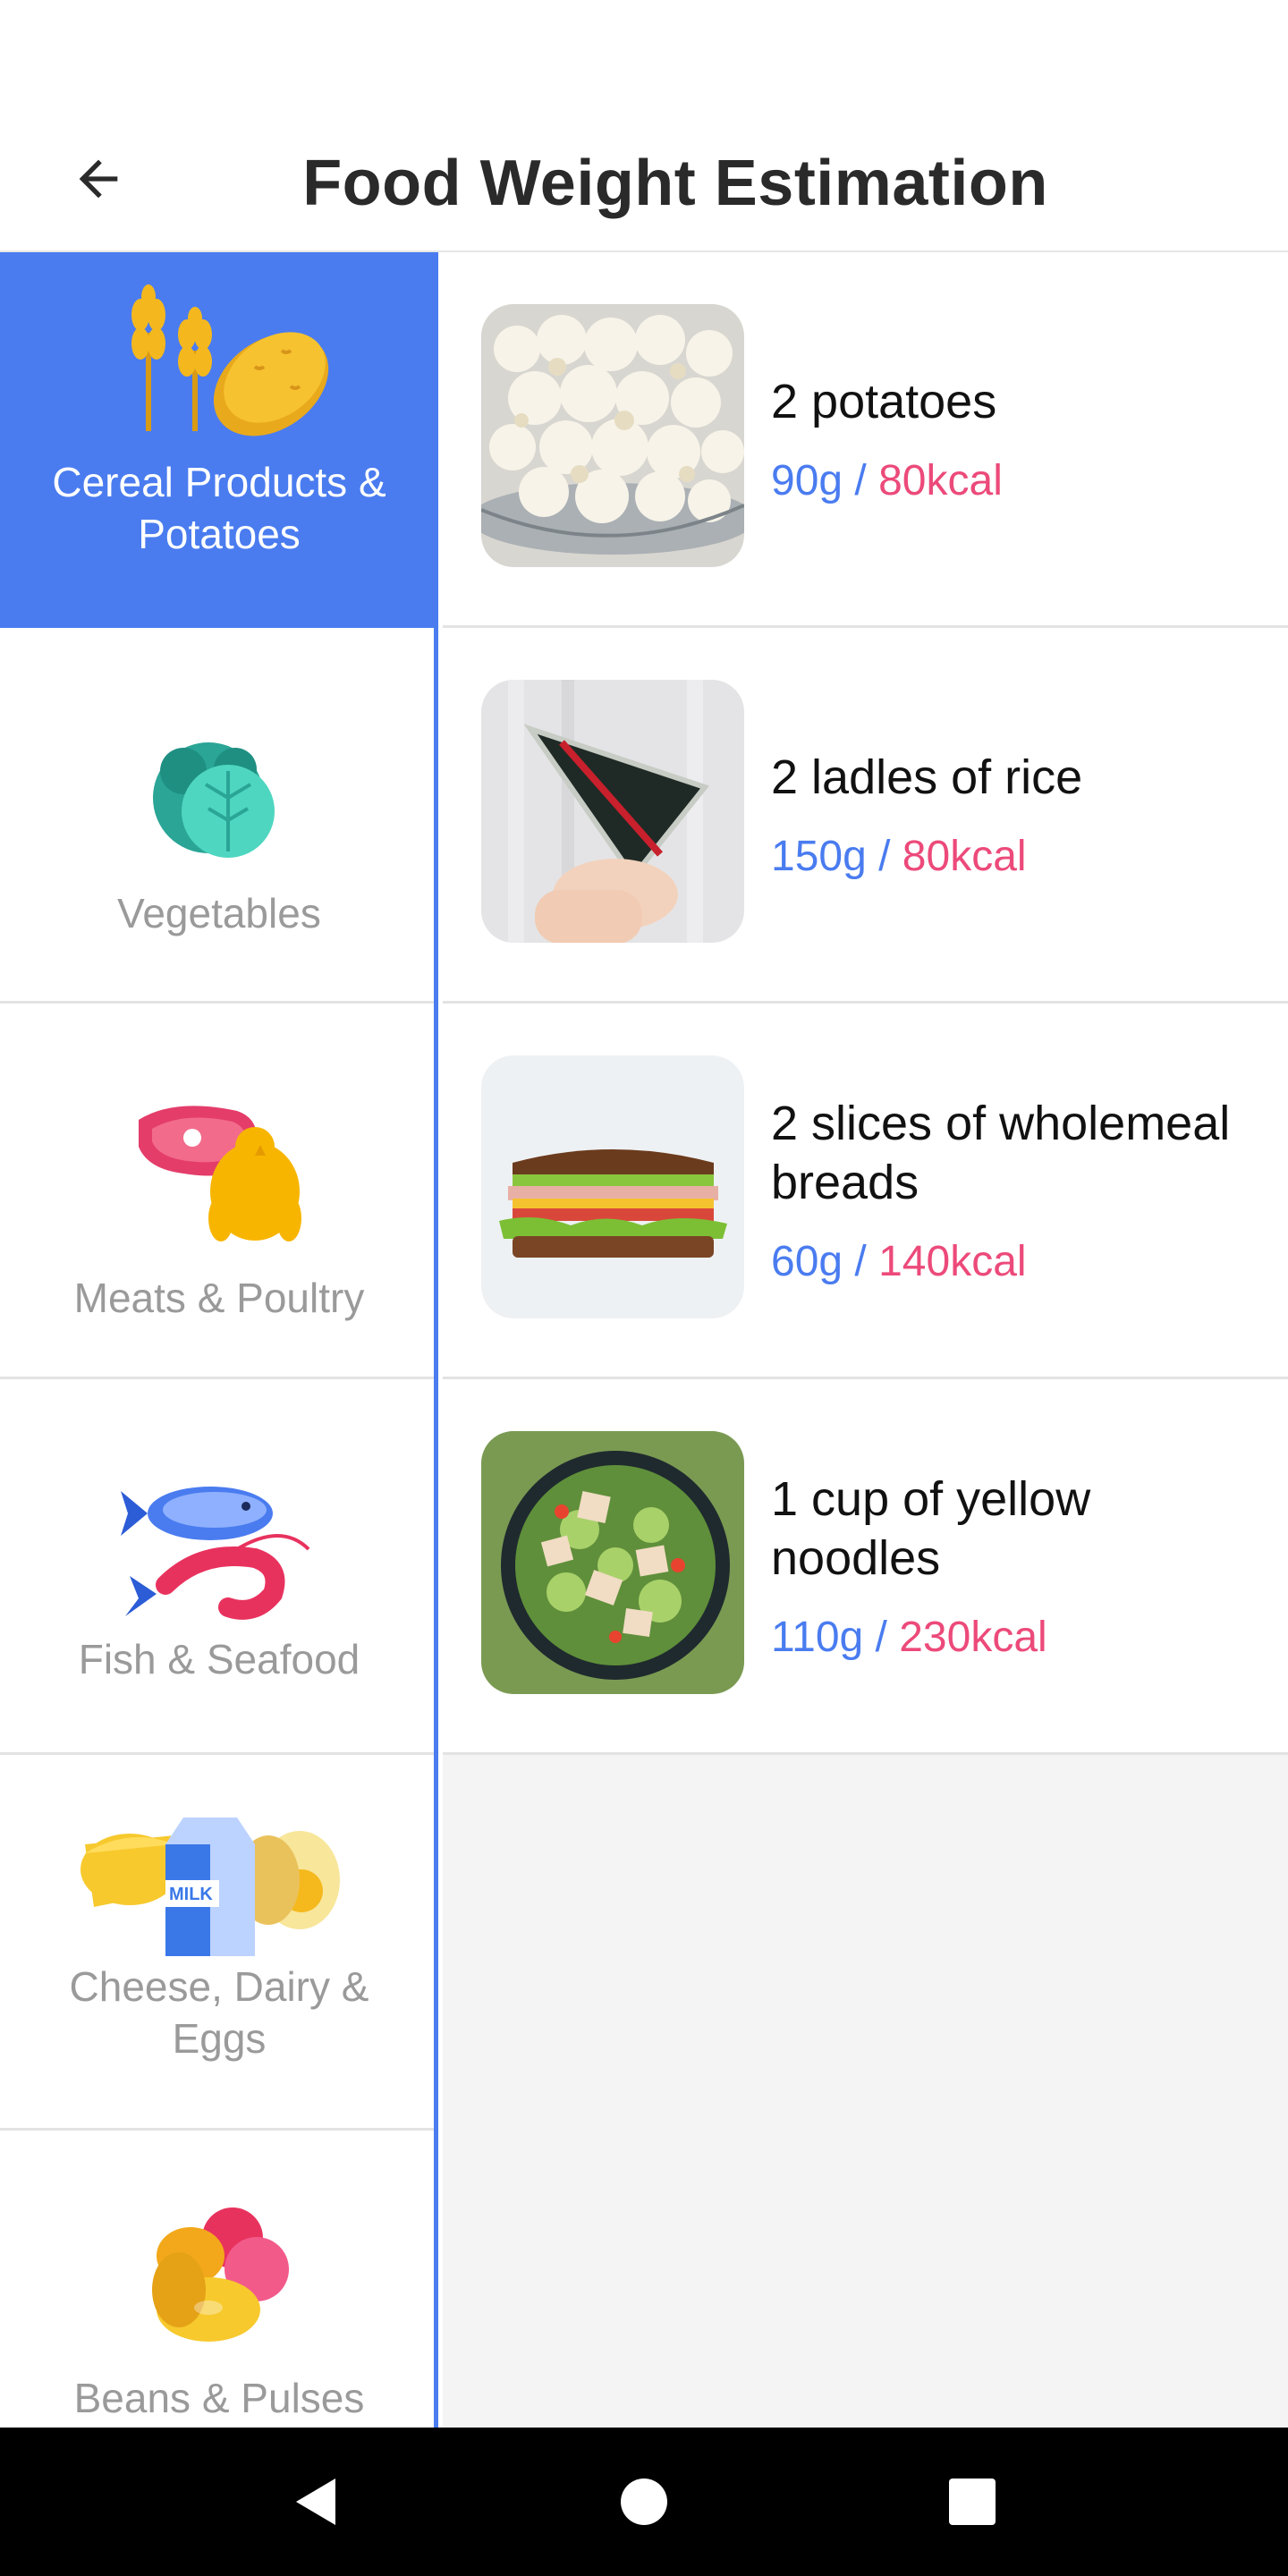  What do you see at coordinates (931, 1528) in the screenshot?
I see `item-name: 1 cup of yellow noodles` at bounding box center [931, 1528].